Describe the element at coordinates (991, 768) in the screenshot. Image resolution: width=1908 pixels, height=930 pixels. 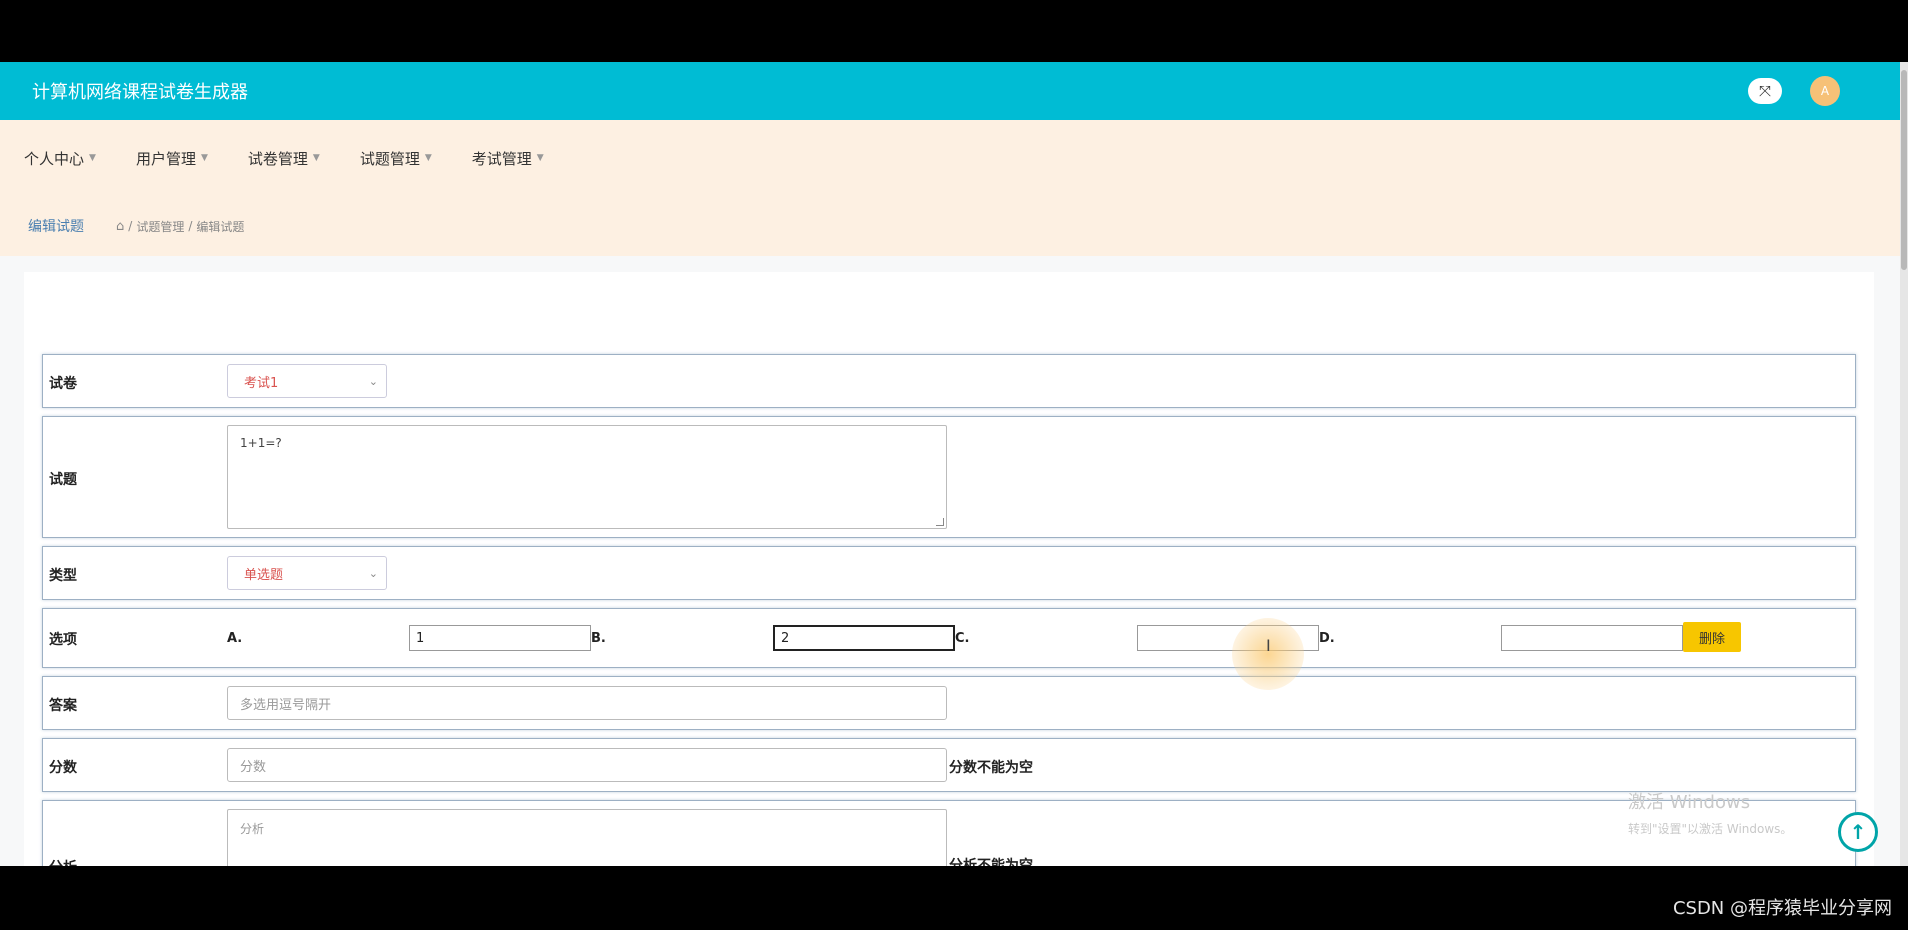
I see `score-error: 分数不能为空` at that location.